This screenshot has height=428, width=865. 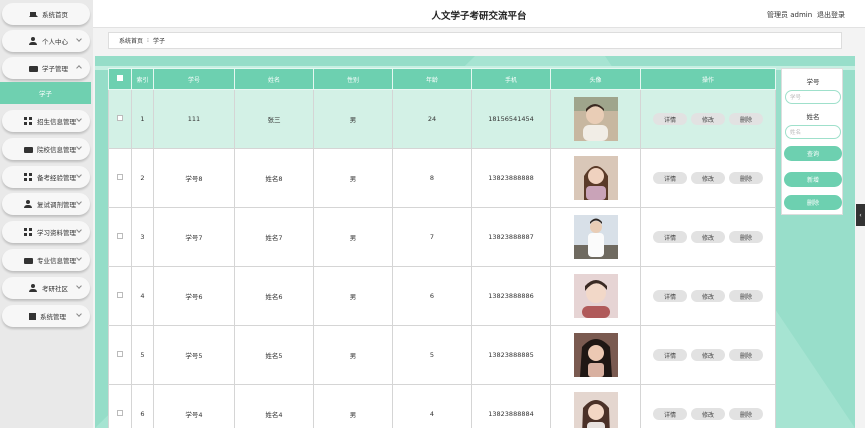 What do you see at coordinates (142, 355) in the screenshot?
I see `cell-index: 5` at bounding box center [142, 355].